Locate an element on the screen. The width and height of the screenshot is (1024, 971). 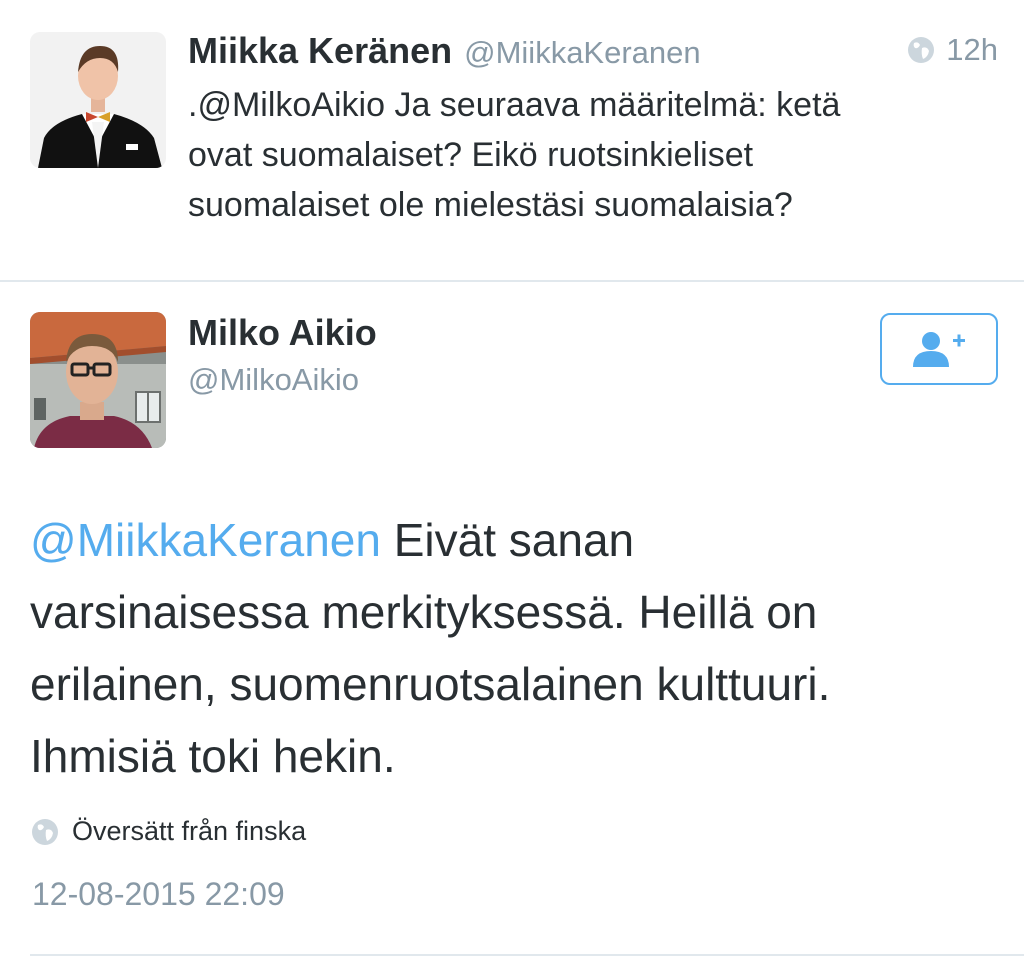
translate-link: Översätt från finska is located at coordinates (168, 831).